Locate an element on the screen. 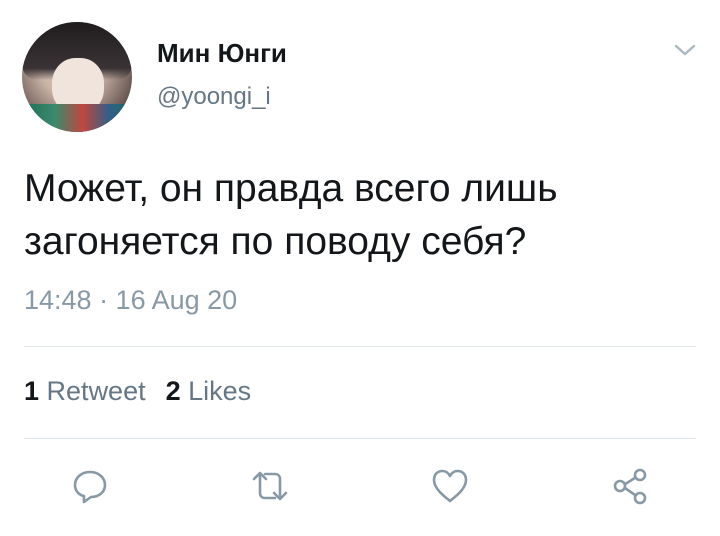 This screenshot has width=720, height=536. share-button is located at coordinates (630, 486).